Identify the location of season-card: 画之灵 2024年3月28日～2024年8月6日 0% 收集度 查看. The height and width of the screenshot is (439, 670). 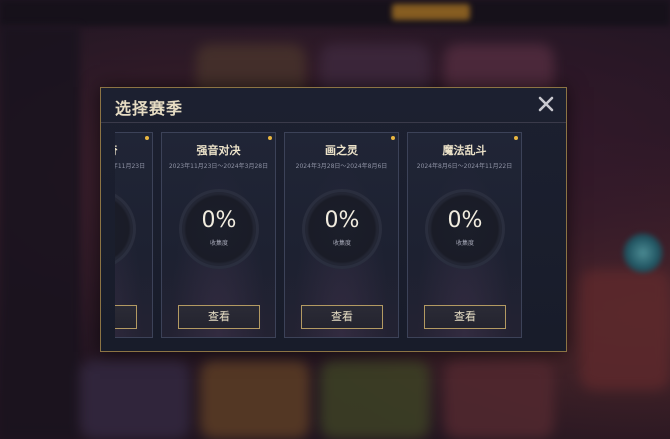
(341, 235).